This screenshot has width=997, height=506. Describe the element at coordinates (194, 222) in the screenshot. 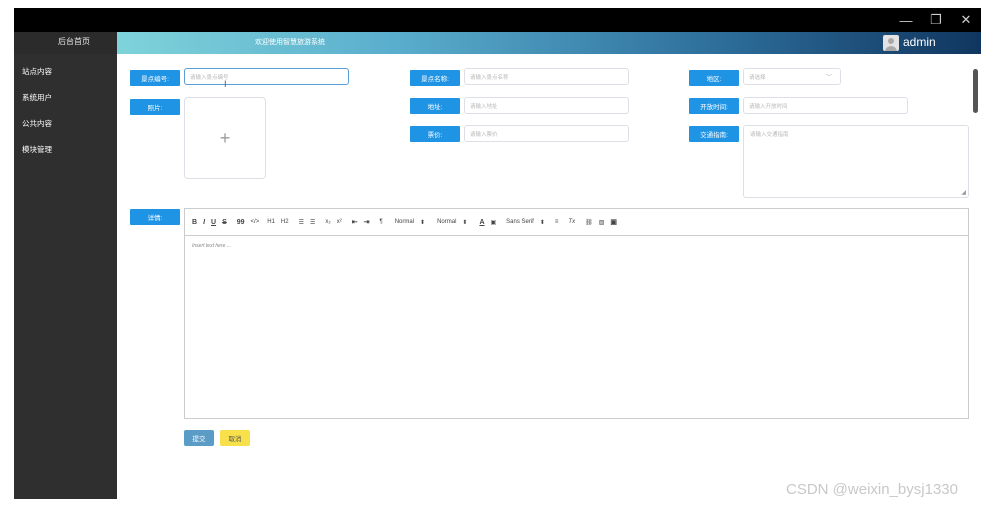

I see `bold-button: B` at that location.